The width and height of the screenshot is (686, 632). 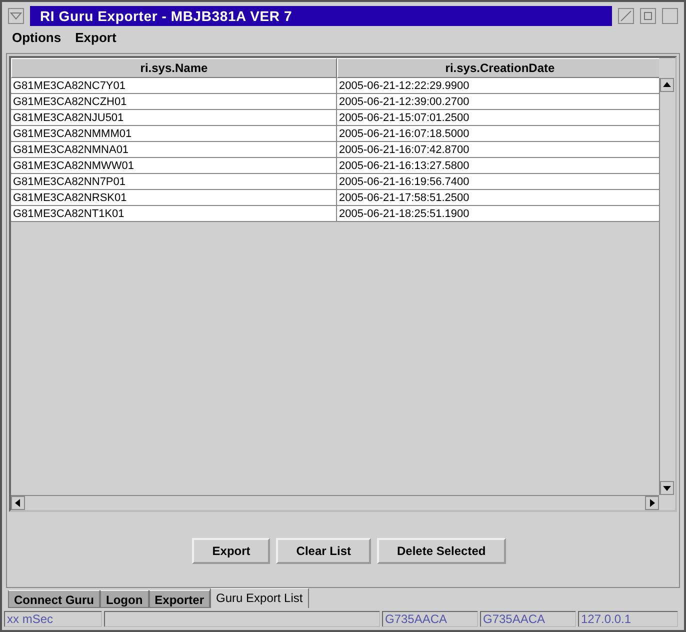 What do you see at coordinates (18, 503) in the screenshot?
I see `scroll-left-icon` at bounding box center [18, 503].